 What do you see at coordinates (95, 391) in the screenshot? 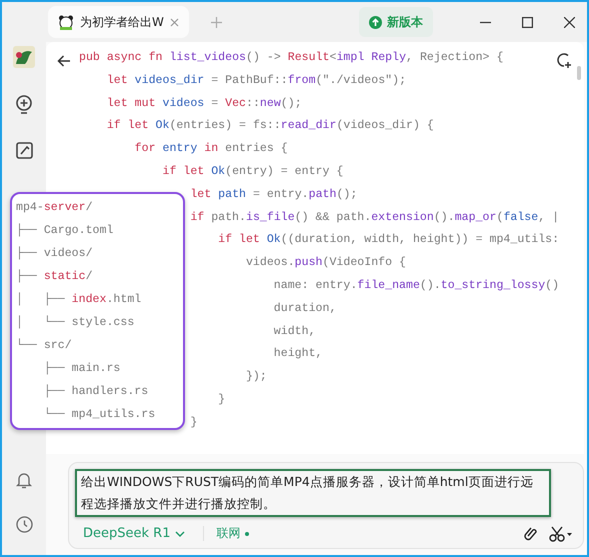
I see `tree-line: ├── handlers.rs` at bounding box center [95, 391].